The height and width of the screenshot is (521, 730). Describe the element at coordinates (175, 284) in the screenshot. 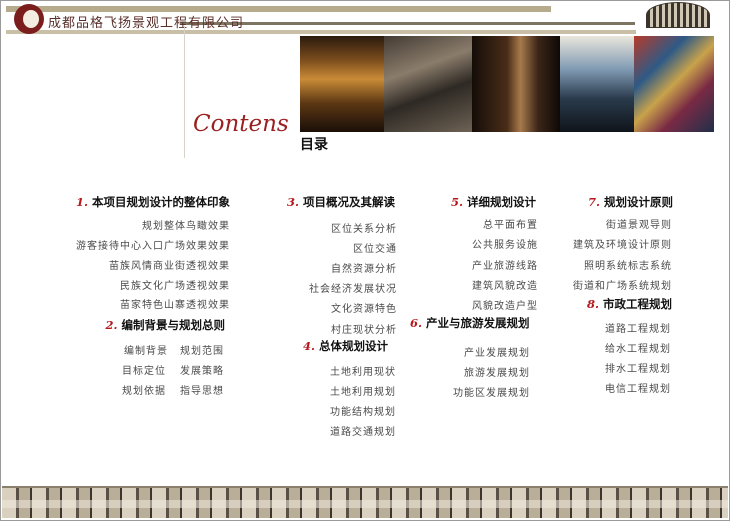

I see `section-1-item: 民族文化广场透视效果` at that location.